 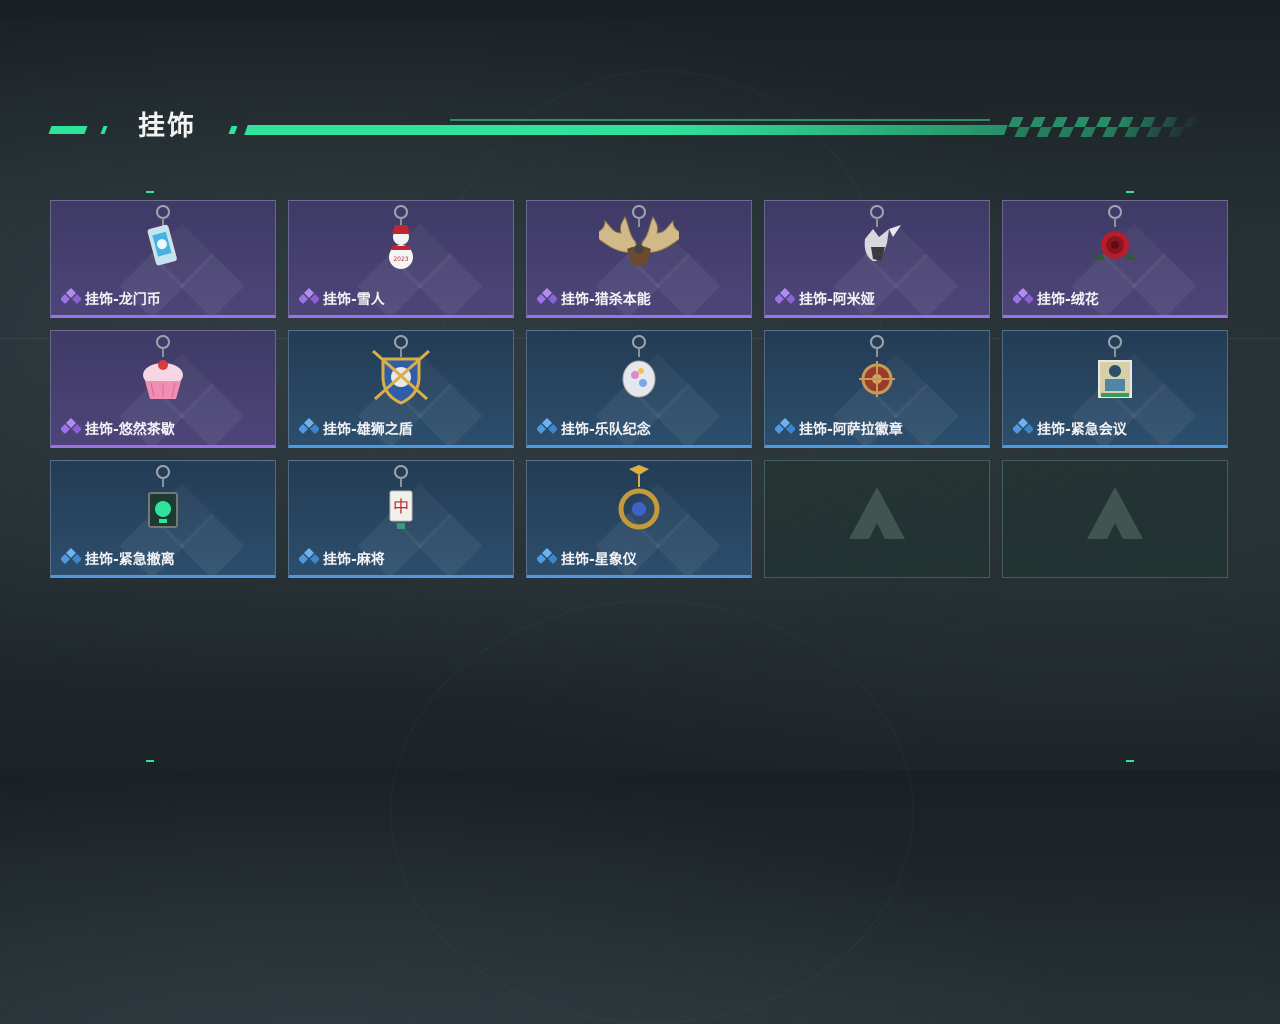 I want to click on charm-label: 挂饰-紧急会议, so click(x=1069, y=429).